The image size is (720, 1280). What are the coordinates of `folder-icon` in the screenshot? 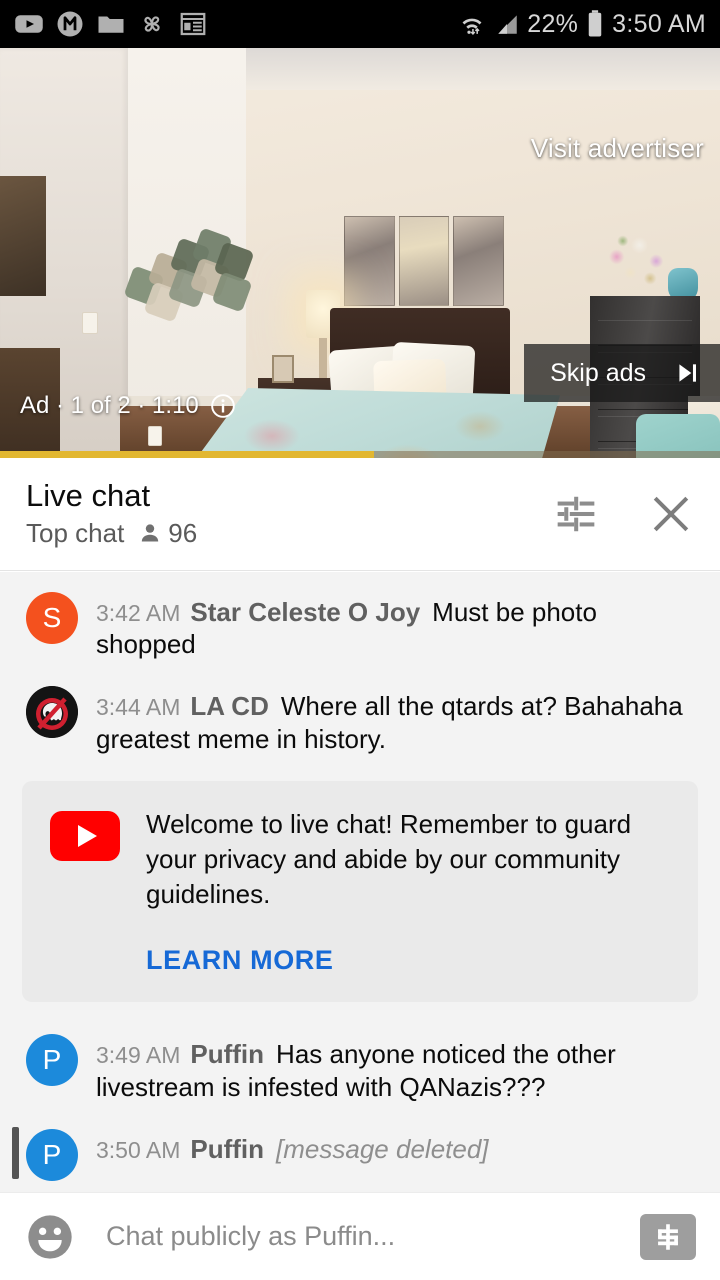 It's located at (111, 24).